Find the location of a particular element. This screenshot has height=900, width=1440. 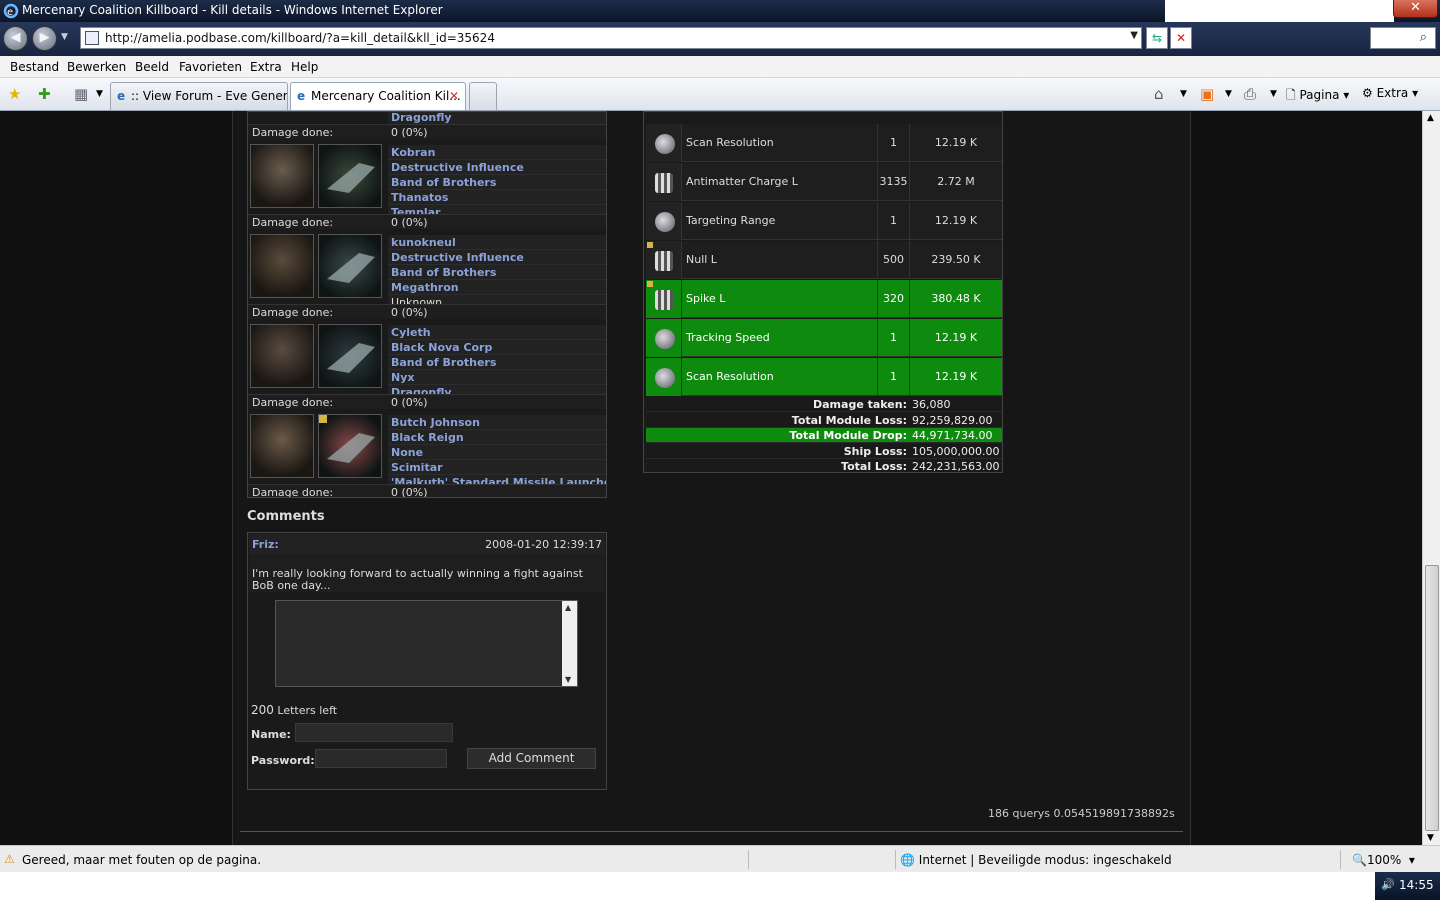

item-row: Spike L 320 380.48 K is located at coordinates (824, 299).